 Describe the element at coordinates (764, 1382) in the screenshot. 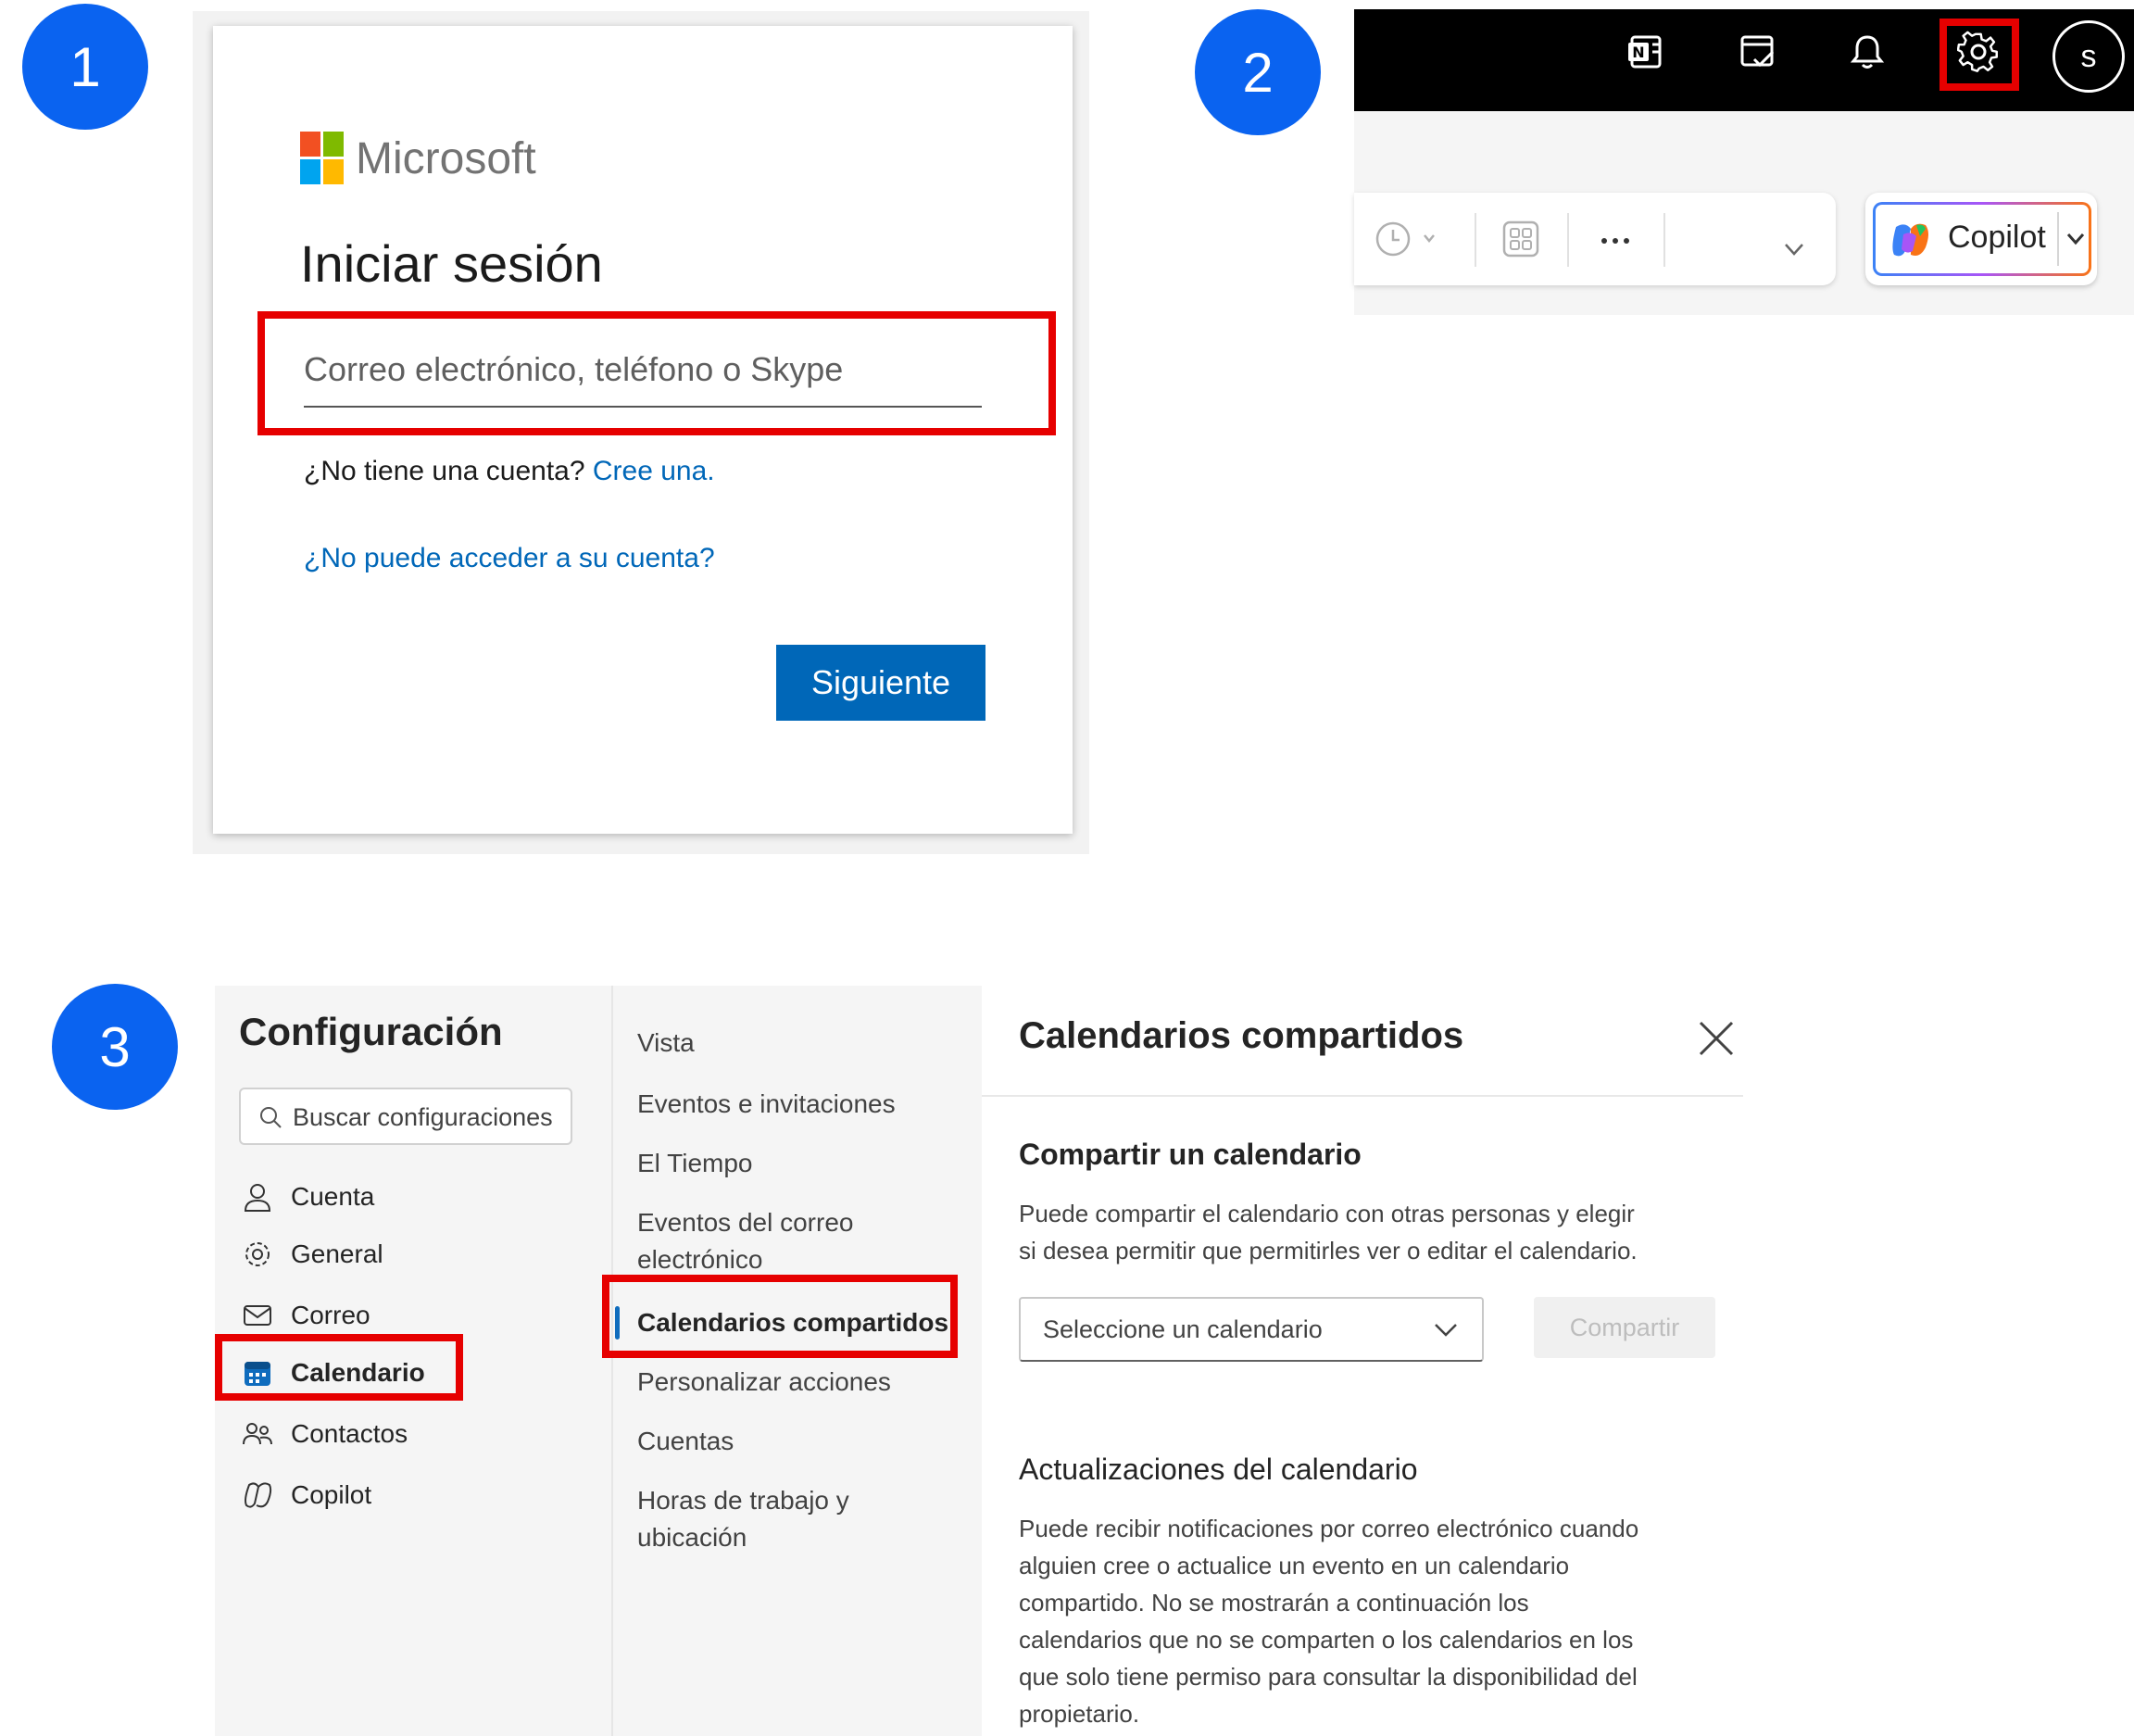

I see `subnav-personalizar-acciones: Personalizar acciones` at that location.